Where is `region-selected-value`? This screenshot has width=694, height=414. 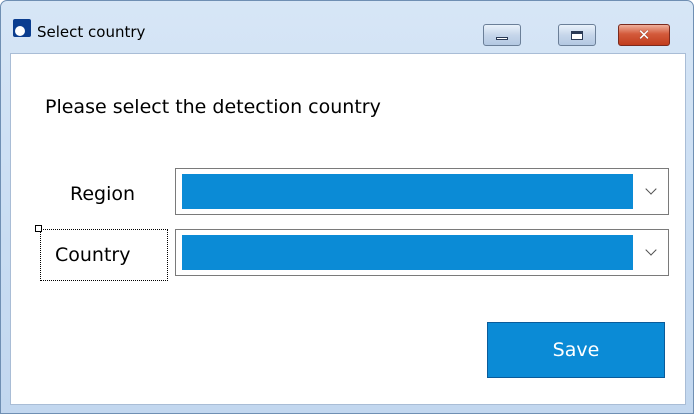 region-selected-value is located at coordinates (407, 191).